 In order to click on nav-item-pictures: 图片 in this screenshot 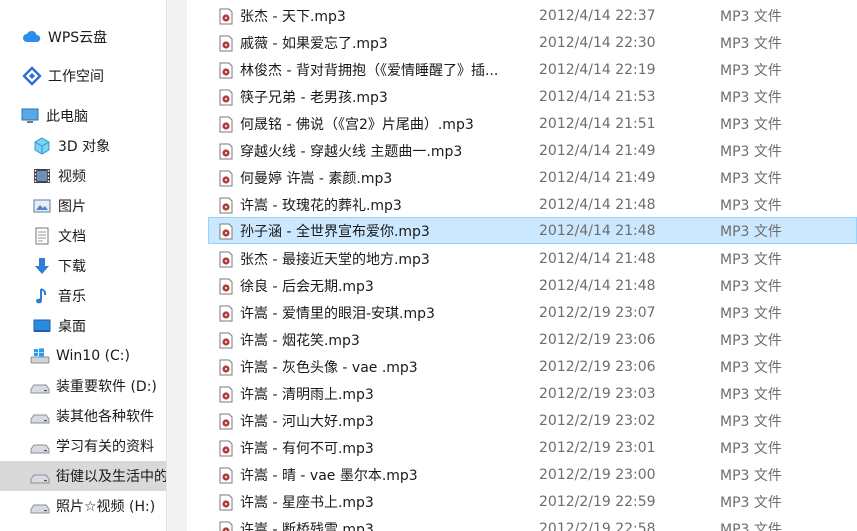, I will do `click(83, 206)`.